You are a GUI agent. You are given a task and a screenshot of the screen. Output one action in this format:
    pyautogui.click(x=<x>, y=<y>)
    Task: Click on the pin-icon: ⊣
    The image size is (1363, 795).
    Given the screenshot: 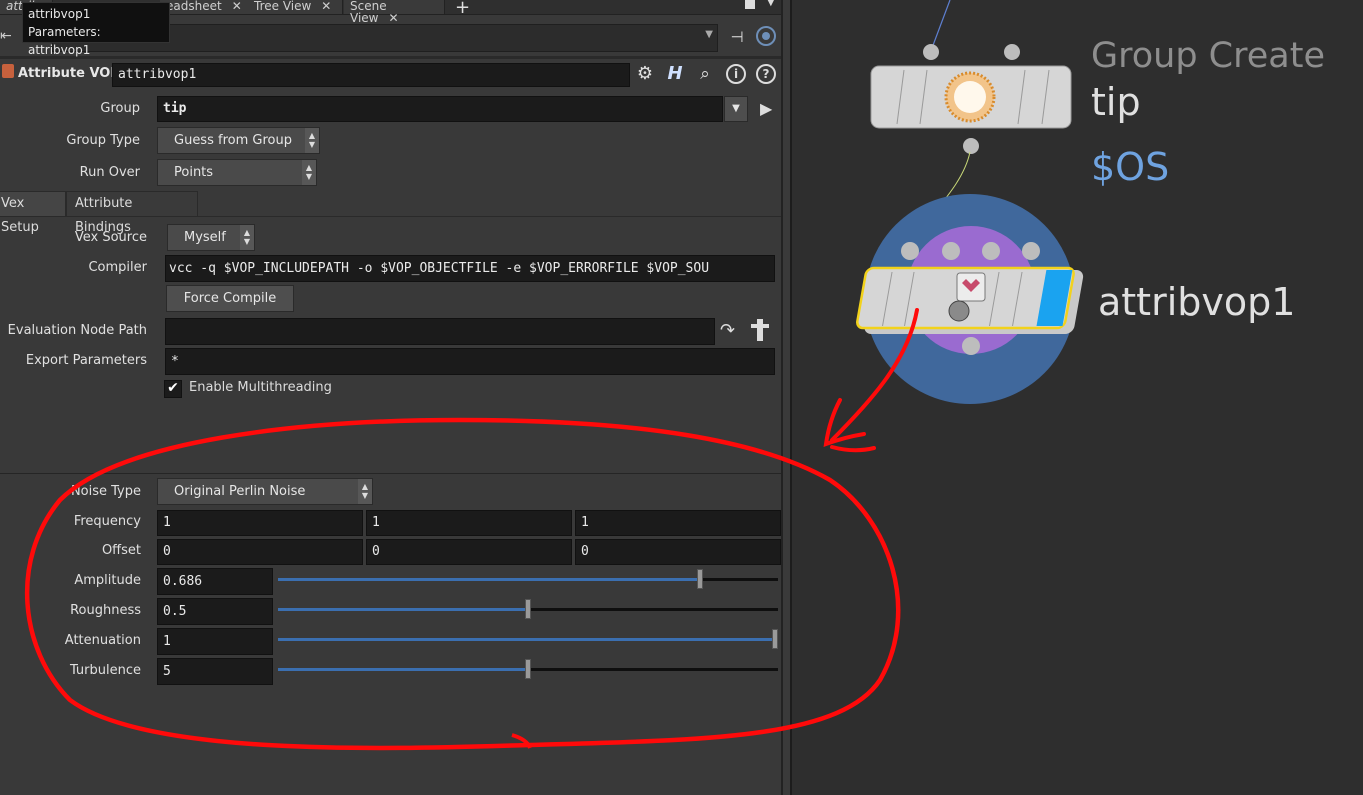 What is the action you would take?
    pyautogui.click(x=737, y=37)
    